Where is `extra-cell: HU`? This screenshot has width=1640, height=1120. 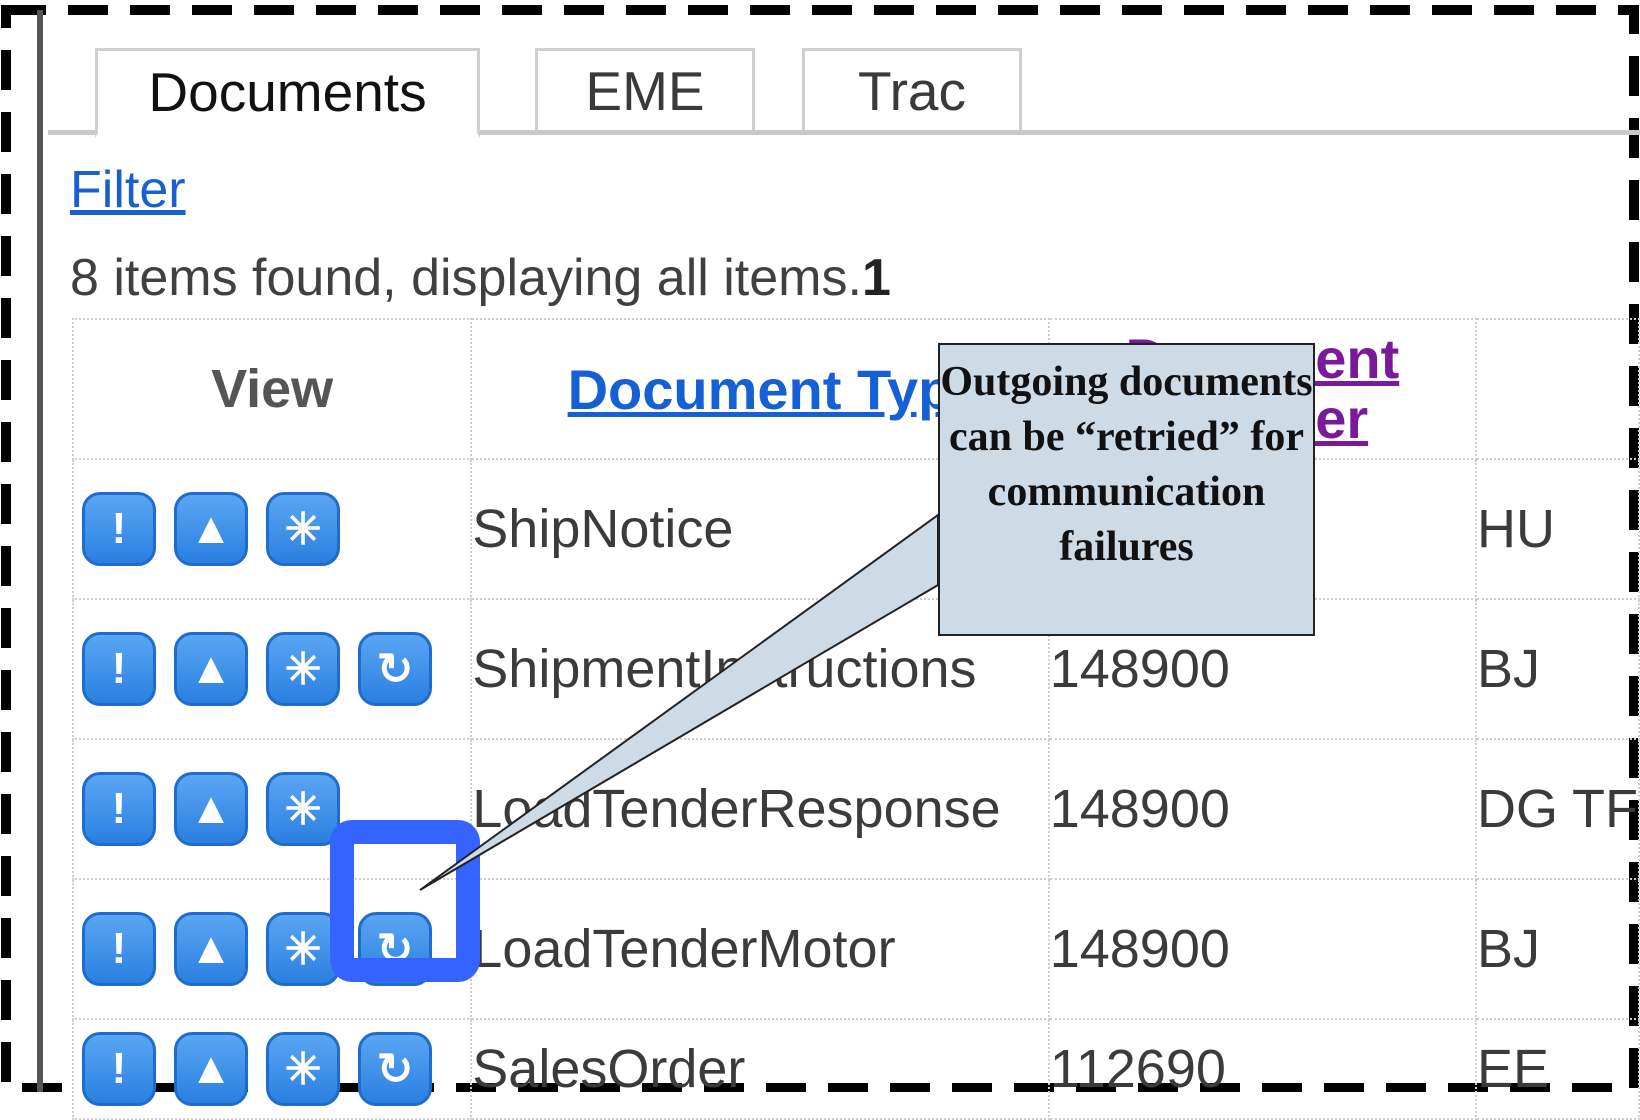
extra-cell: HU is located at coordinates (1557, 529).